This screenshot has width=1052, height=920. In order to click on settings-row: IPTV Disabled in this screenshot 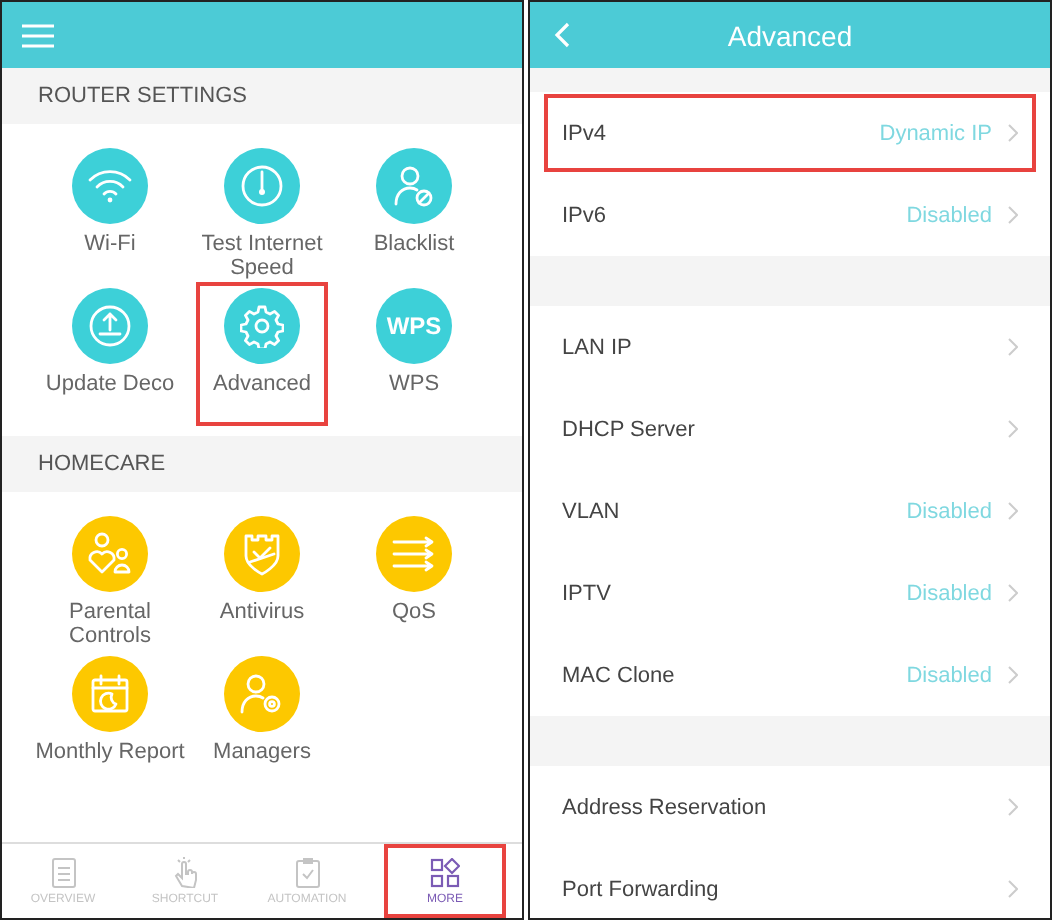, I will do `click(790, 593)`.